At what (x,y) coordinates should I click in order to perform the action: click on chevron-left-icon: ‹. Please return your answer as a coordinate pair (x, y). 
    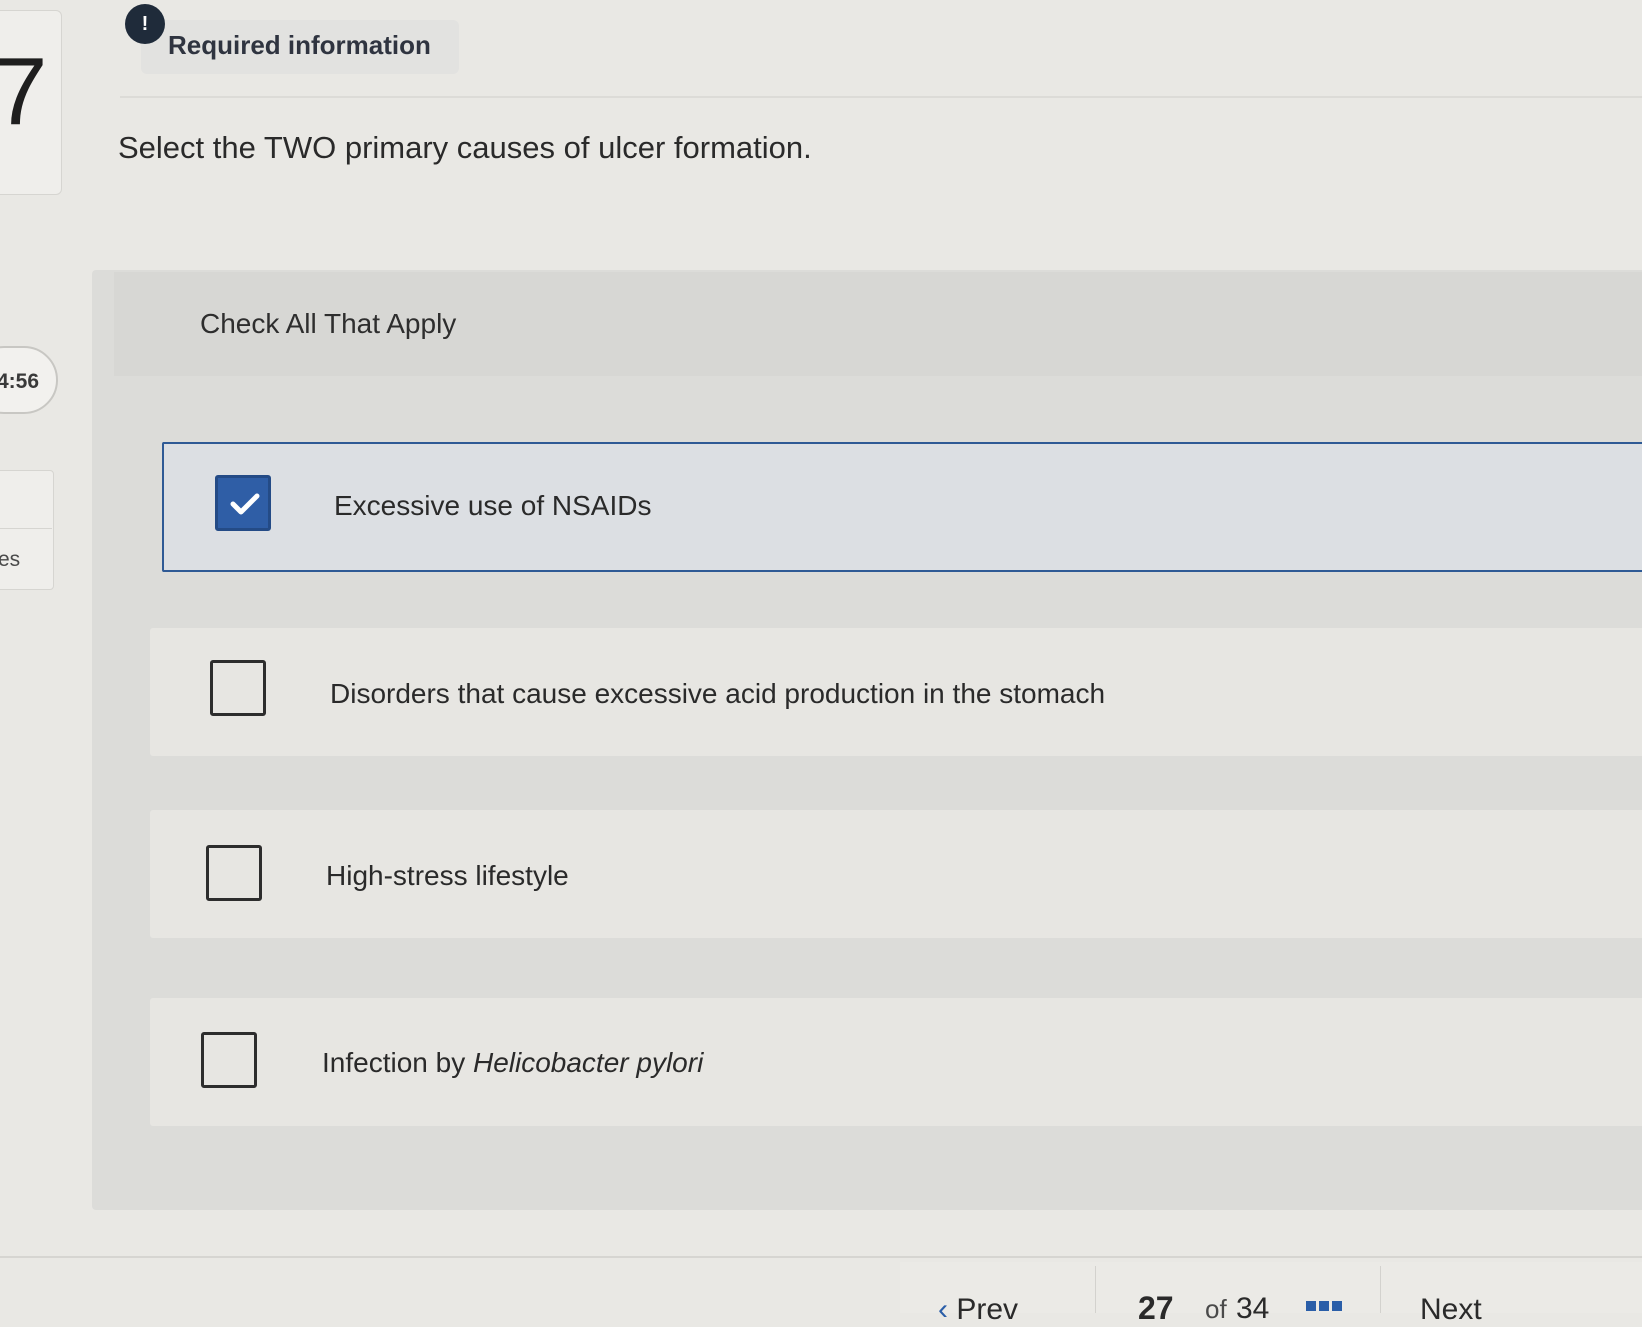
    Looking at the image, I should click on (947, 1309).